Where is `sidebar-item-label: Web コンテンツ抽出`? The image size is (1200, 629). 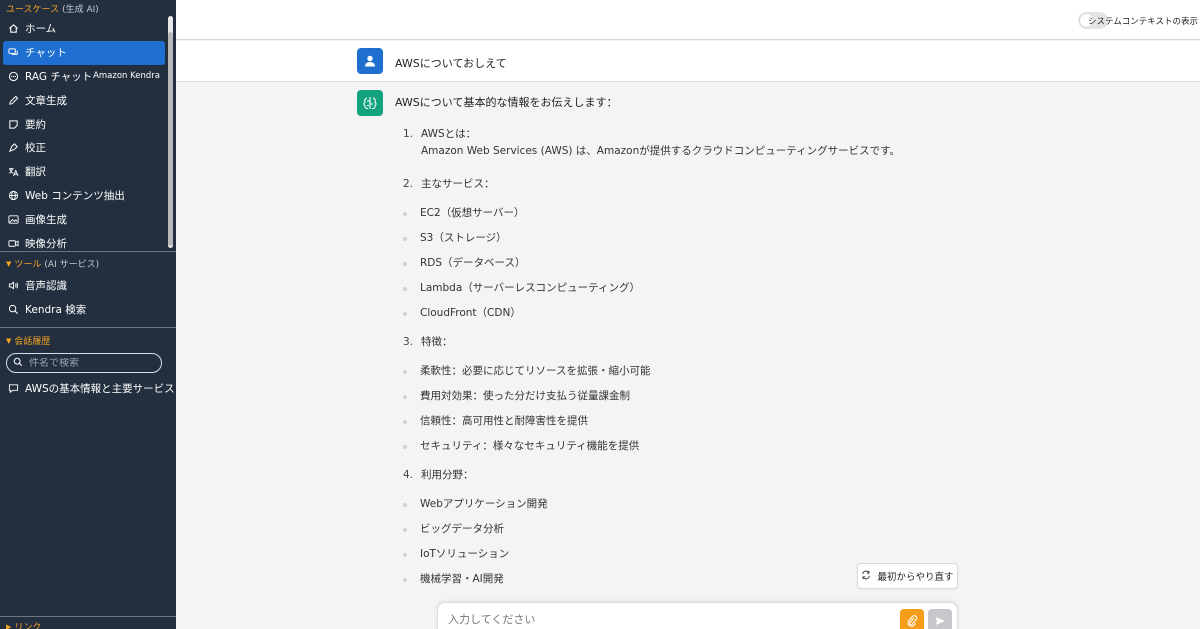 sidebar-item-label: Web コンテンツ抽出 is located at coordinates (75, 195).